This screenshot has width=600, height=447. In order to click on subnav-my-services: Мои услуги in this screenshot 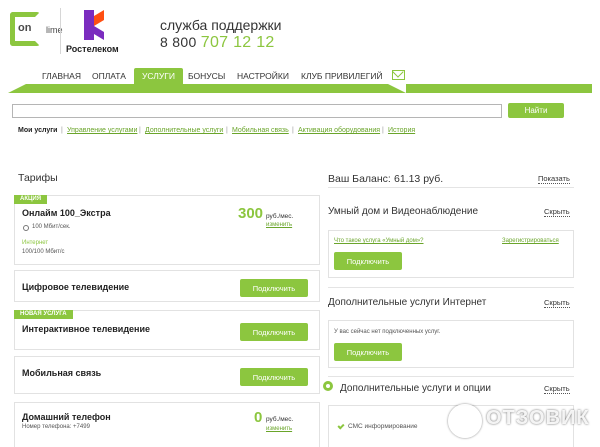, I will do `click(37, 130)`.